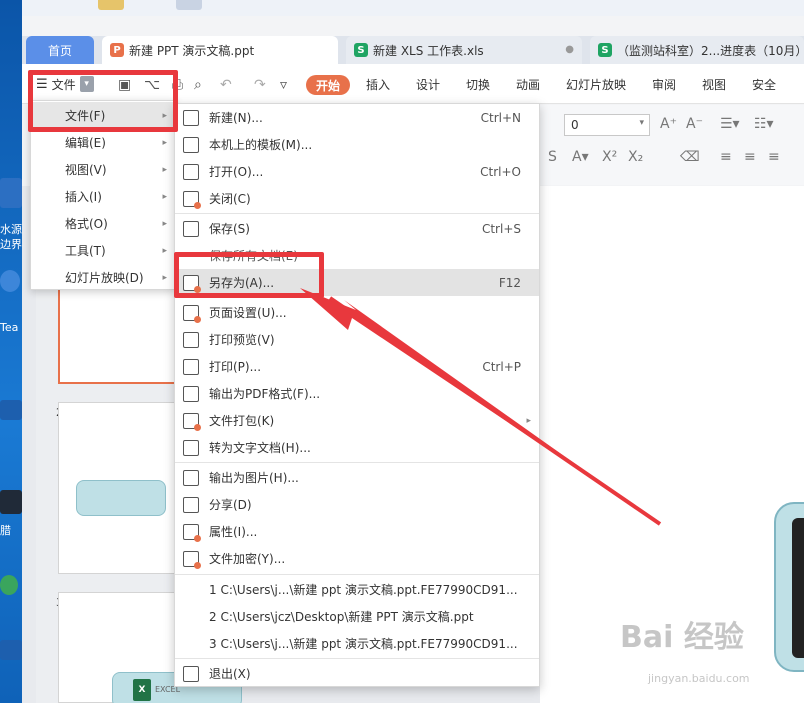  Describe the element at coordinates (191, 366) in the screenshot. I see `print-icon` at that location.